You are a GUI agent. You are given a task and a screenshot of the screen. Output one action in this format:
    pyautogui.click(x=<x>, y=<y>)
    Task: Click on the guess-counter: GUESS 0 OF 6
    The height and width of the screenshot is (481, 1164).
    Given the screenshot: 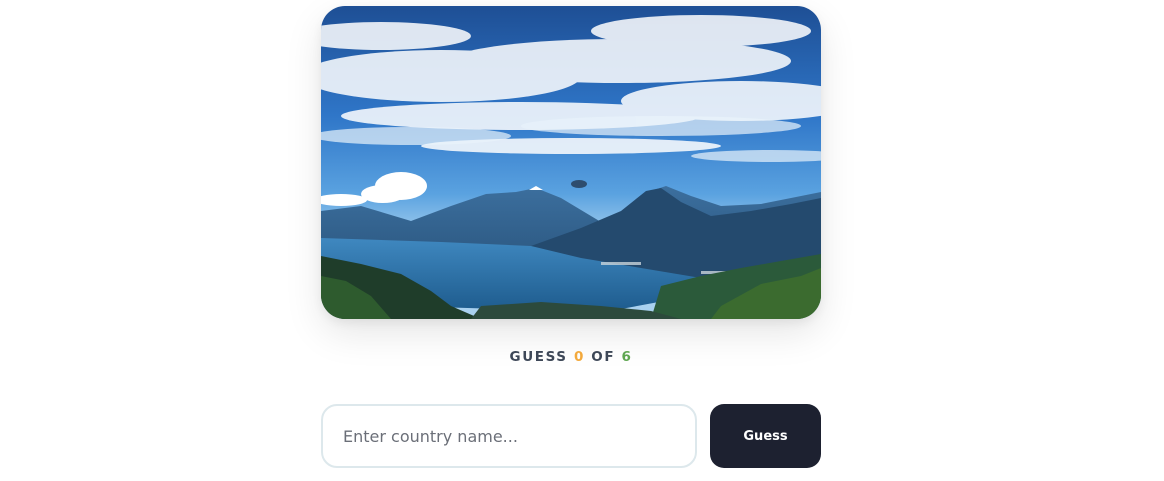 What is the action you would take?
    pyautogui.click(x=571, y=357)
    